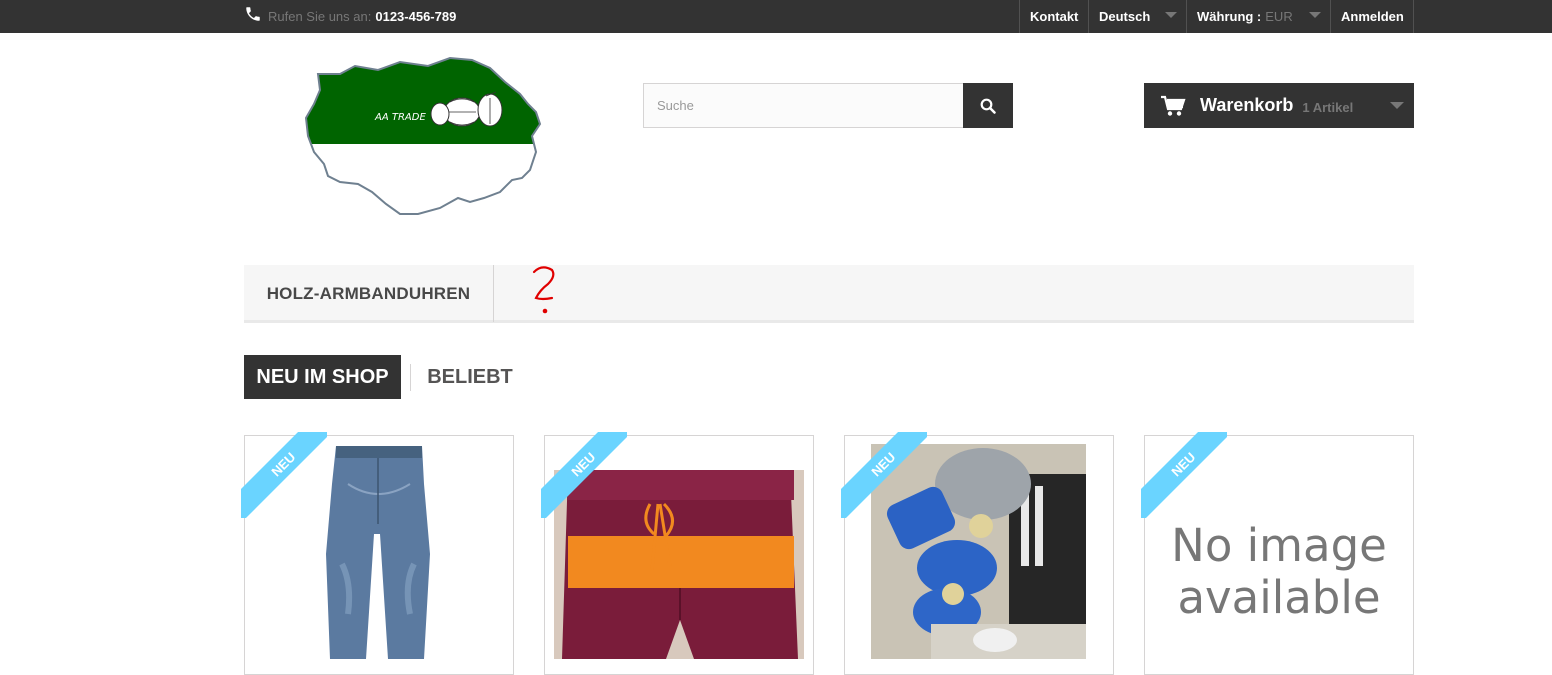  I want to click on currency-selector: Währung : EUR, so click(1258, 16).